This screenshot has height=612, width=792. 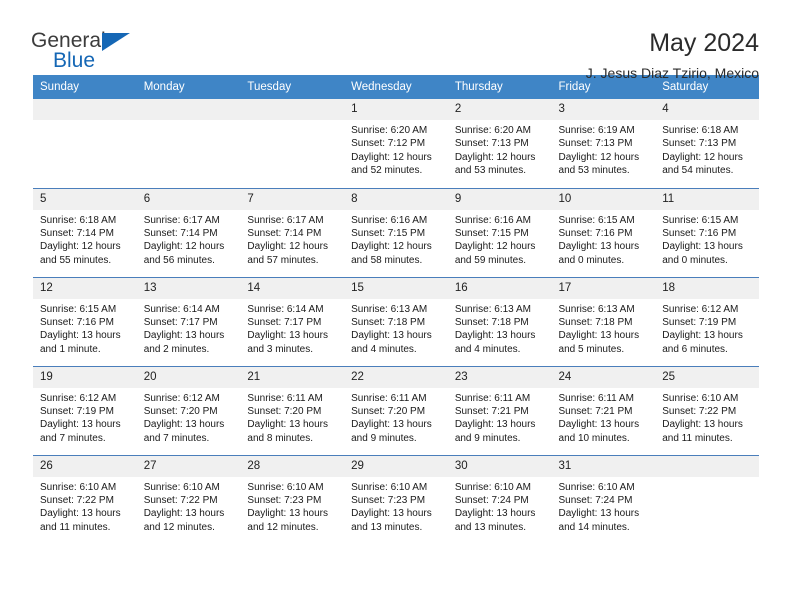 I want to click on daylight-text-line2: and 54 minutes., so click(x=698, y=171).